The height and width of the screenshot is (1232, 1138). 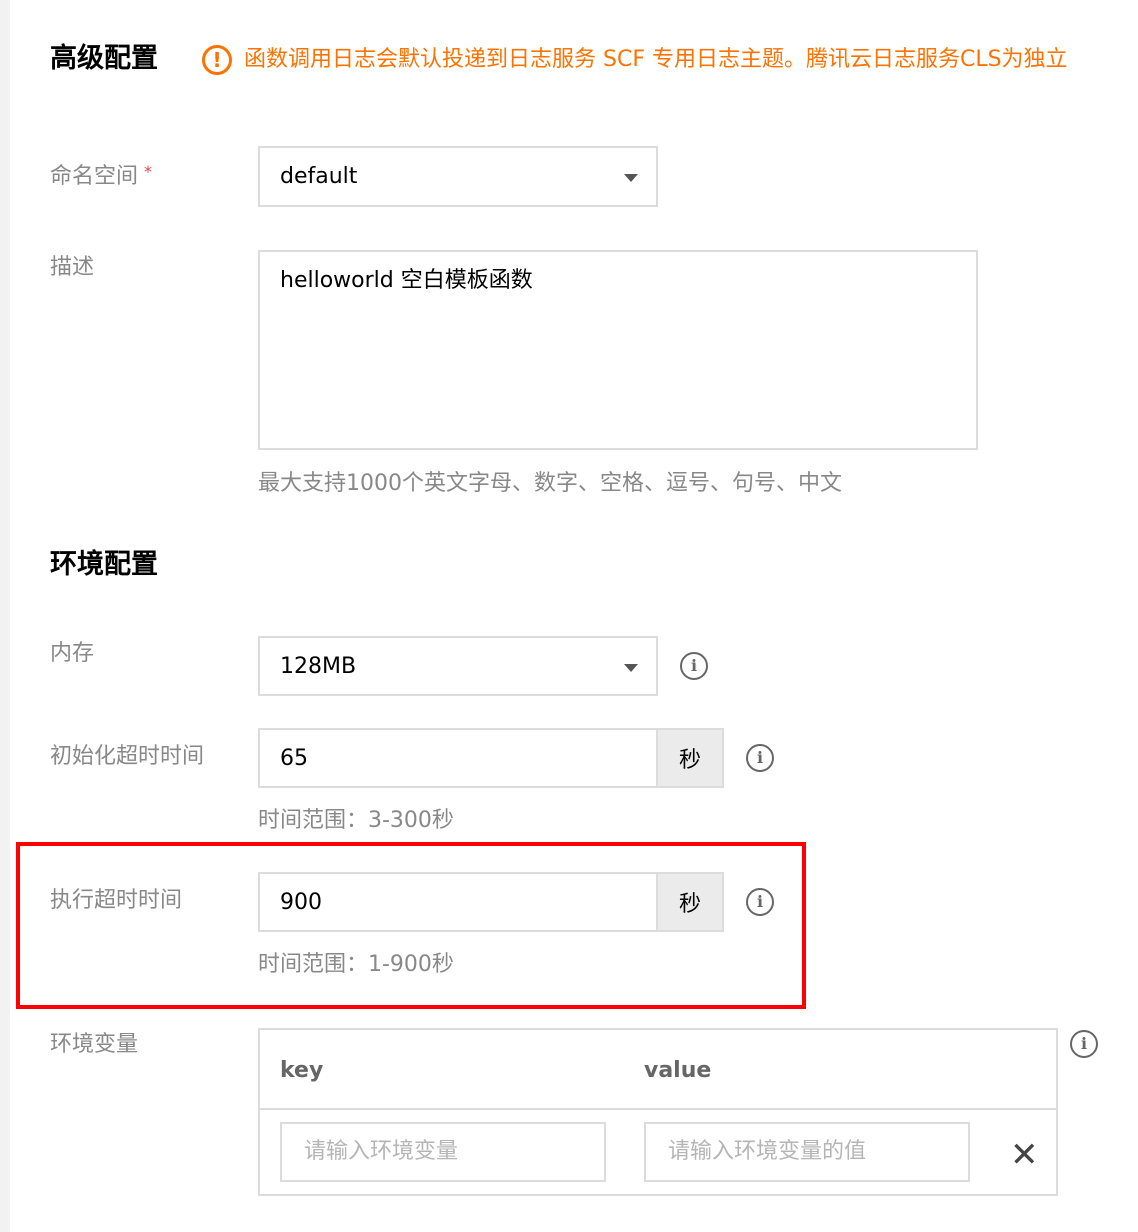 I want to click on close-icon: ✕, so click(x=1024, y=1155).